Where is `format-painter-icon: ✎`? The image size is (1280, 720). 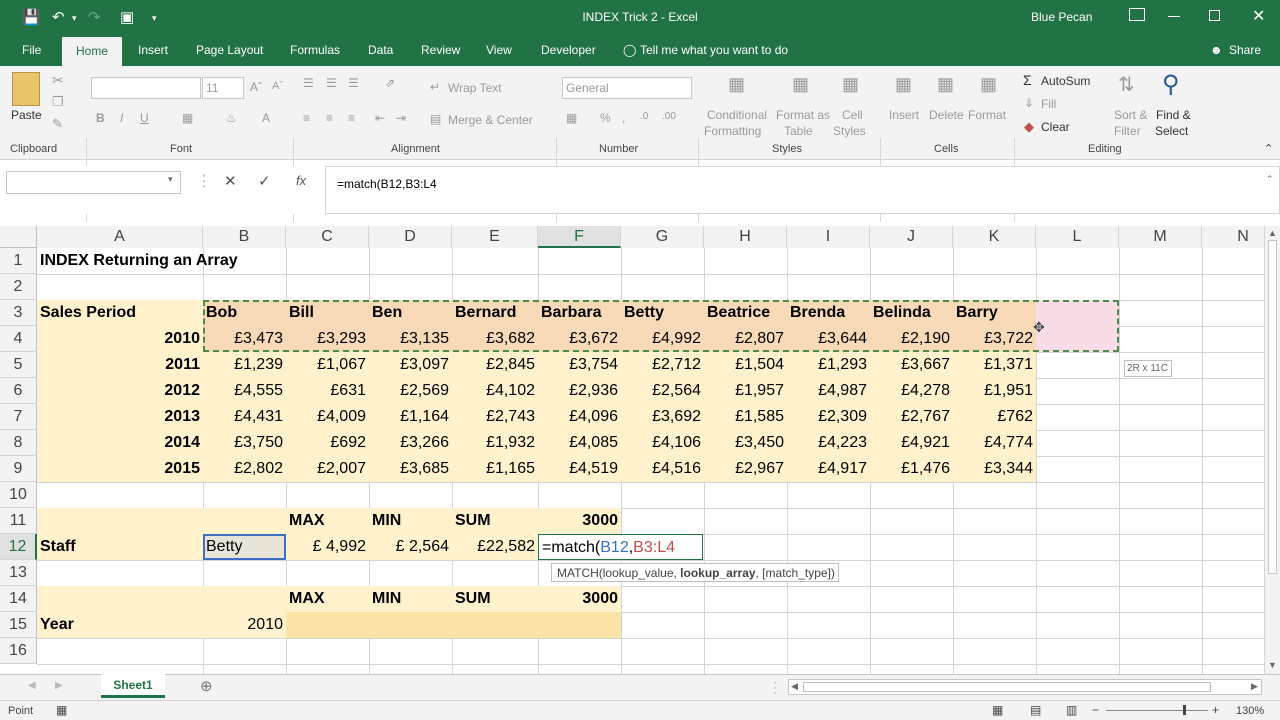 format-painter-icon: ✎ is located at coordinates (57, 124).